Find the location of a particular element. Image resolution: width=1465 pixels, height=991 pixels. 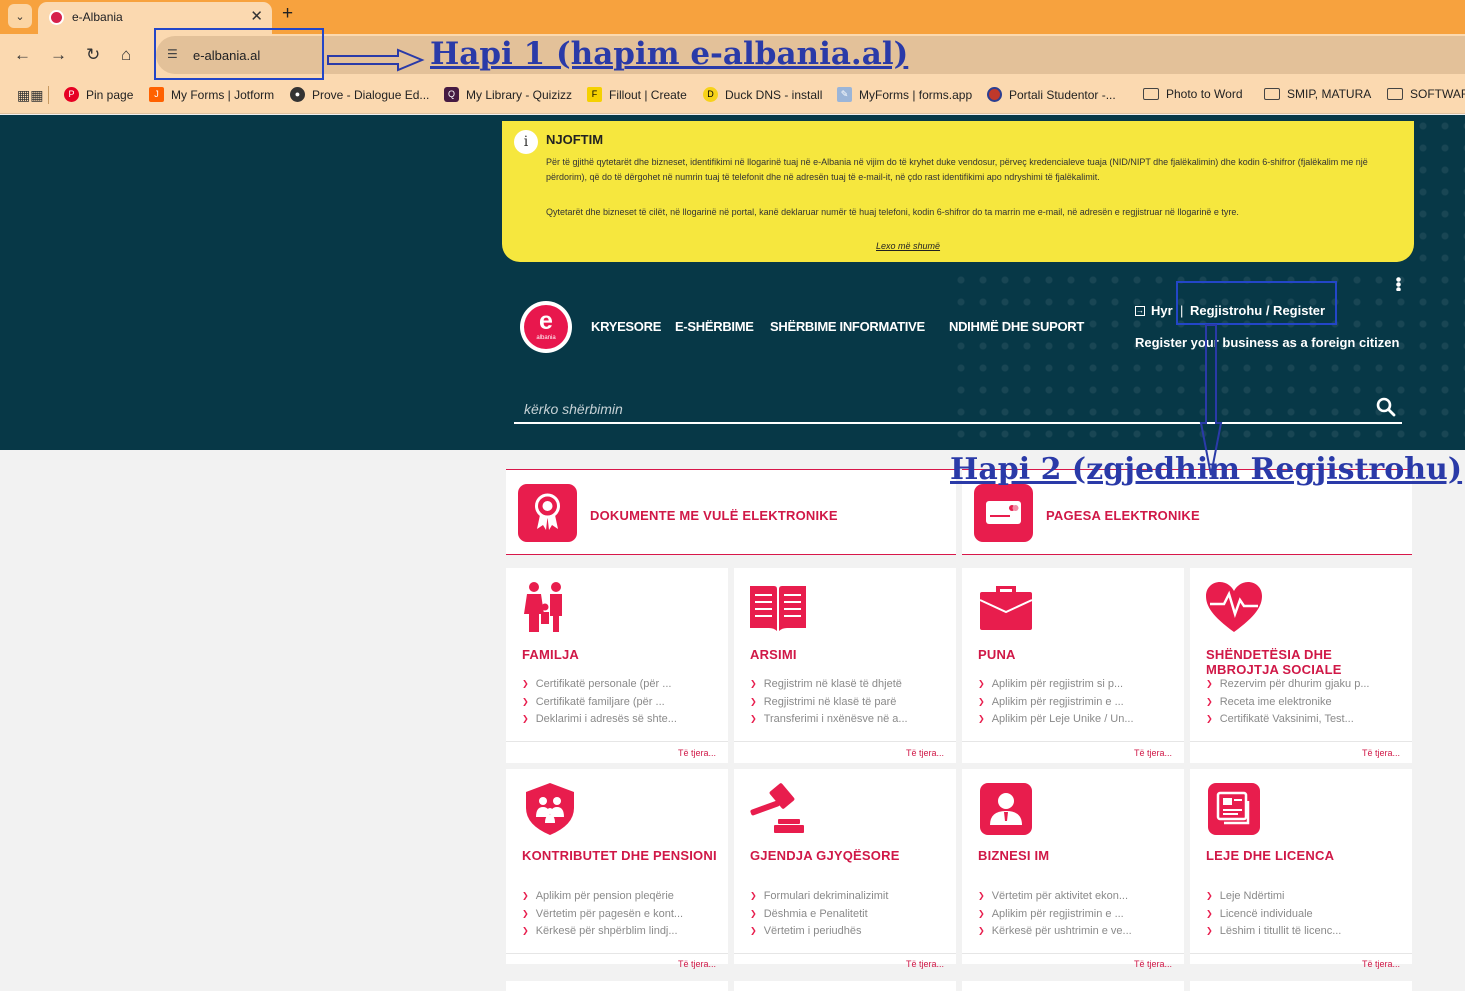

bookmark-photo-to-word: Photo to Word is located at coordinates (1193, 94).